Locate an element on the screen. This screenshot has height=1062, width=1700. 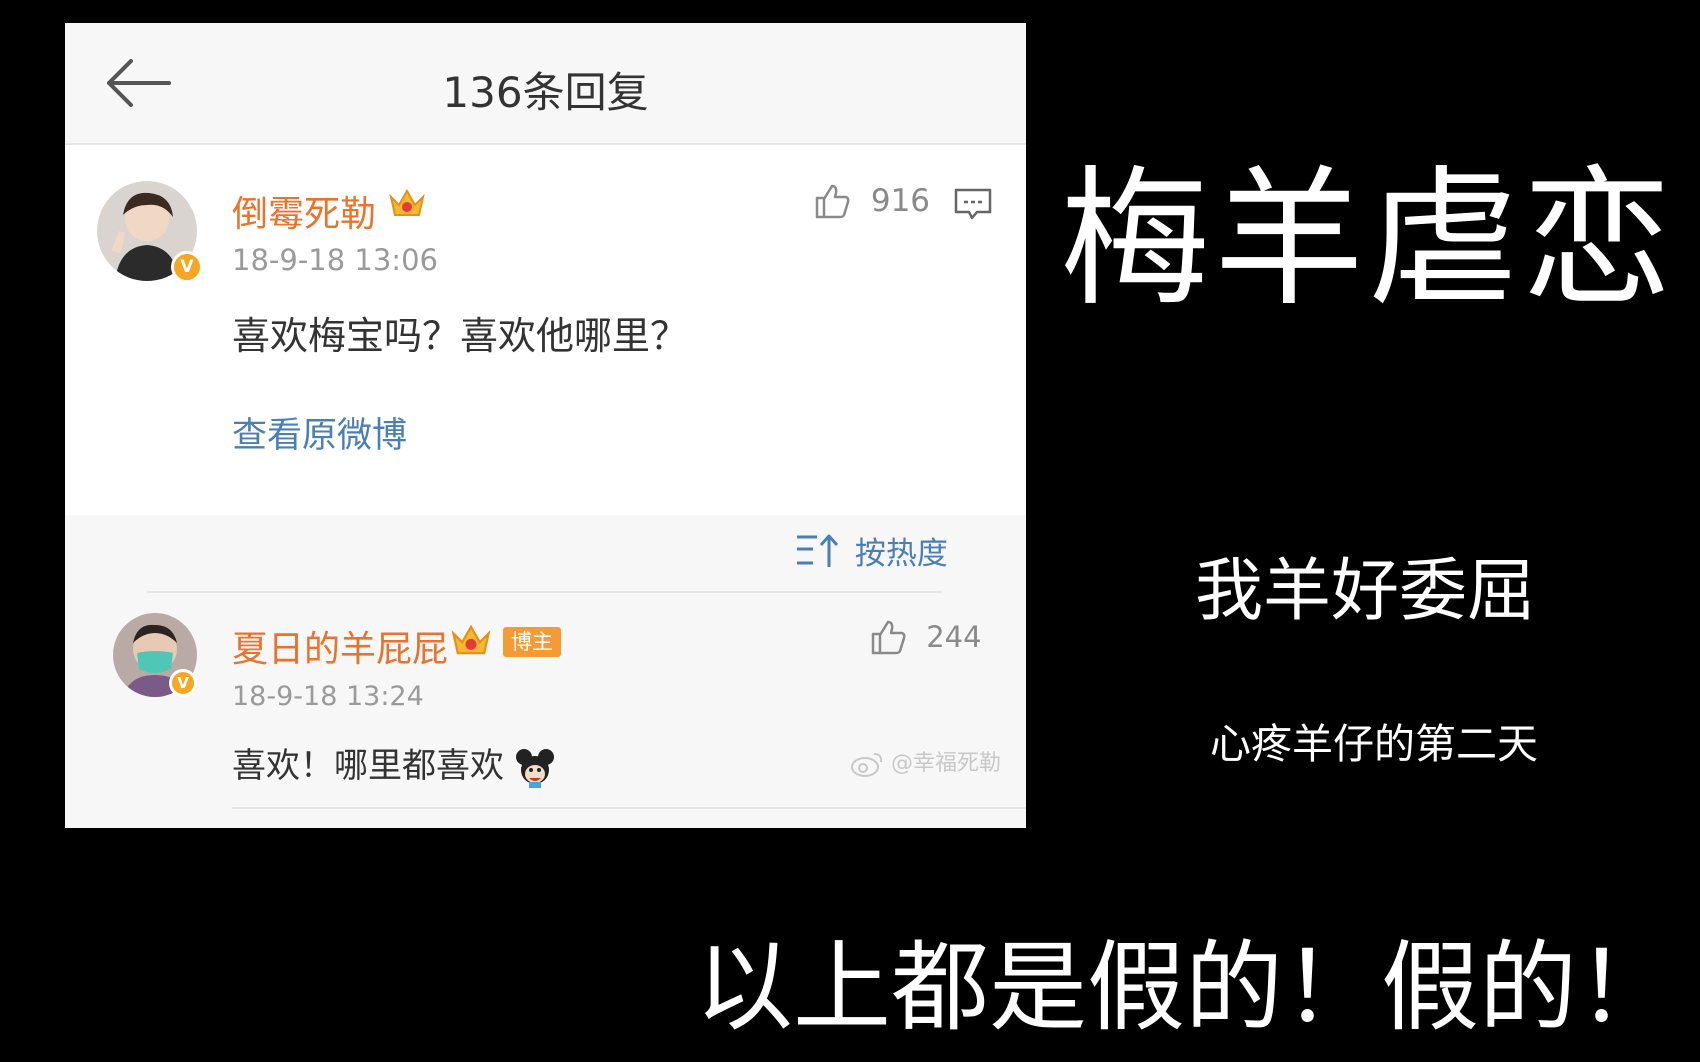
reply-time: 18-9-18 13:24 is located at coordinates (328, 696).